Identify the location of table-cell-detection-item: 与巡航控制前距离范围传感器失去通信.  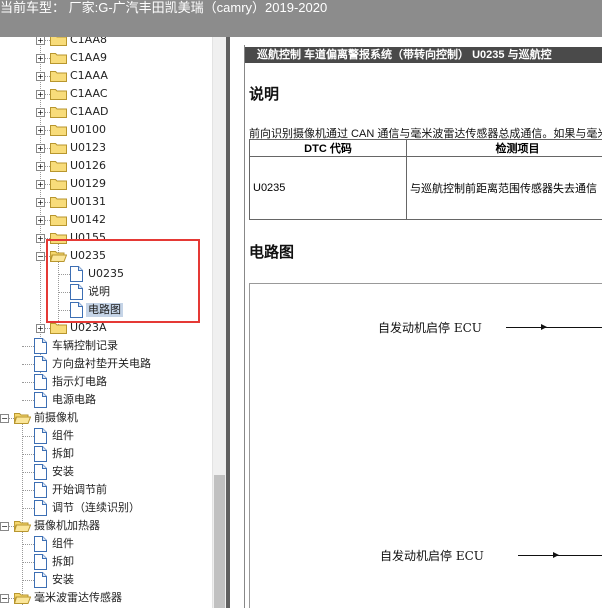
(504, 188).